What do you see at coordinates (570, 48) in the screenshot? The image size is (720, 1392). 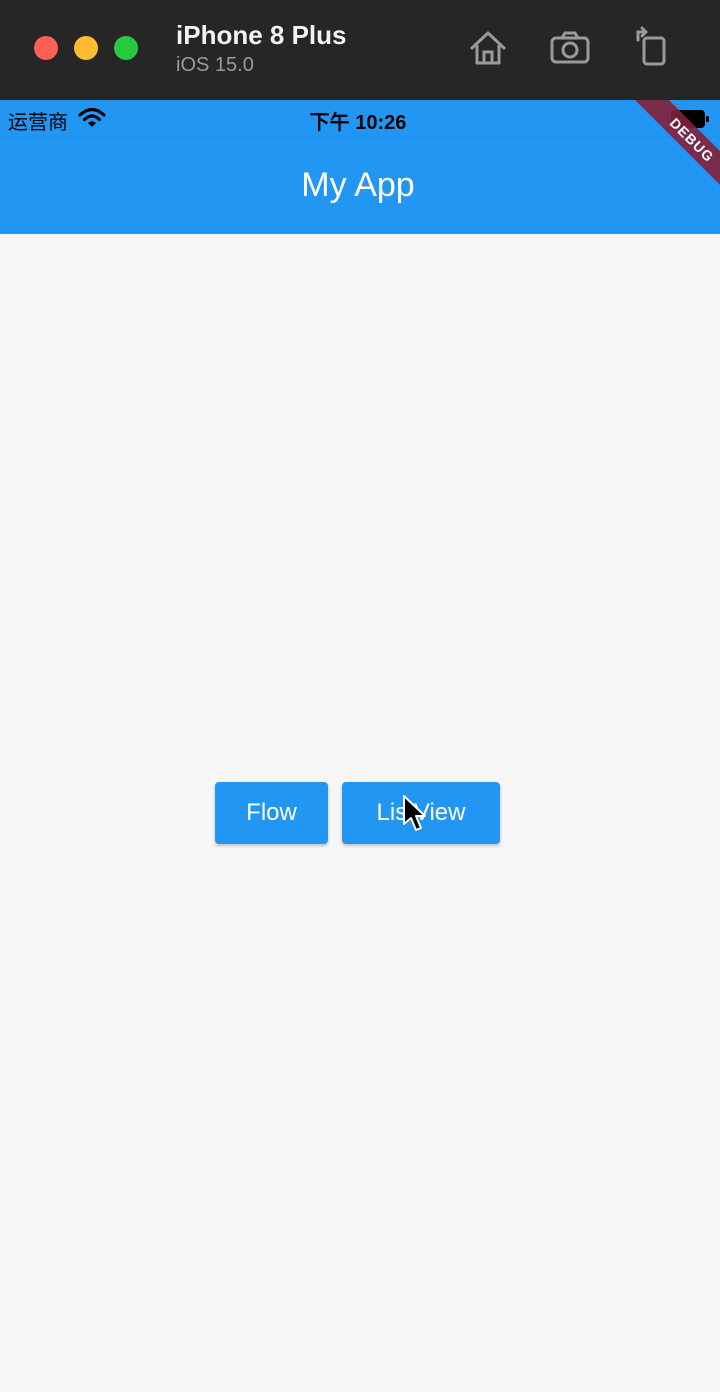 I see `screenshot-camera-icon` at bounding box center [570, 48].